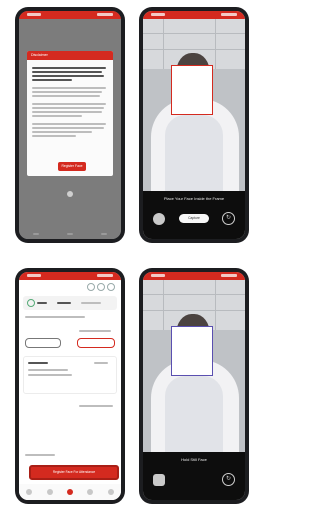 The height and width of the screenshot is (511, 320). Describe the element at coordinates (70, 234) in the screenshot. I see `system-nav-bar` at that location.